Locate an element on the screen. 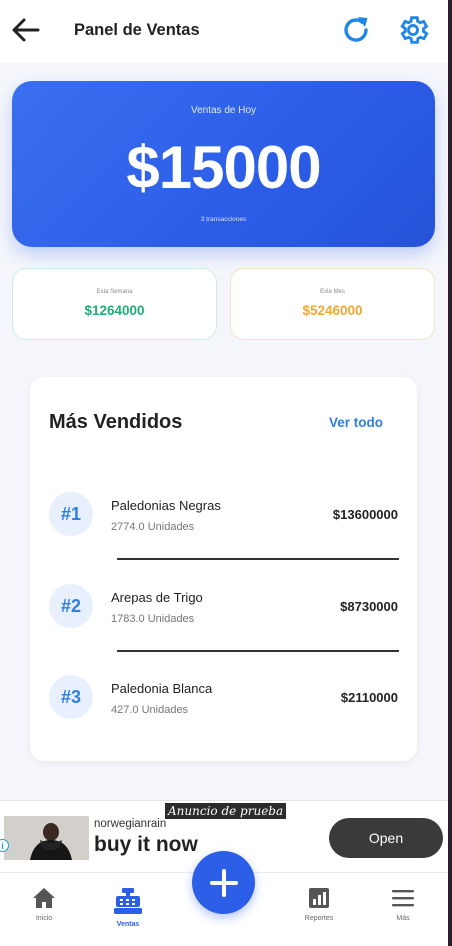 This screenshot has height=946, width=452. ad-image is located at coordinates (46, 838).